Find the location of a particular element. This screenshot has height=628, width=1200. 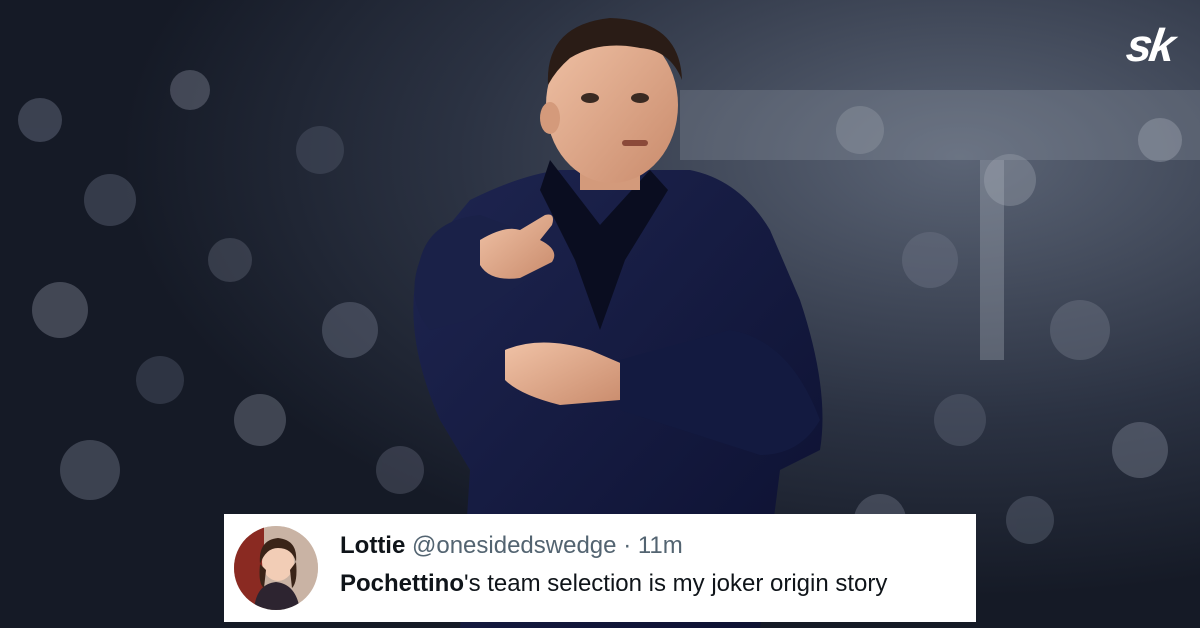

sportskeeda-logo-icon: sk is located at coordinates (1149, 45).